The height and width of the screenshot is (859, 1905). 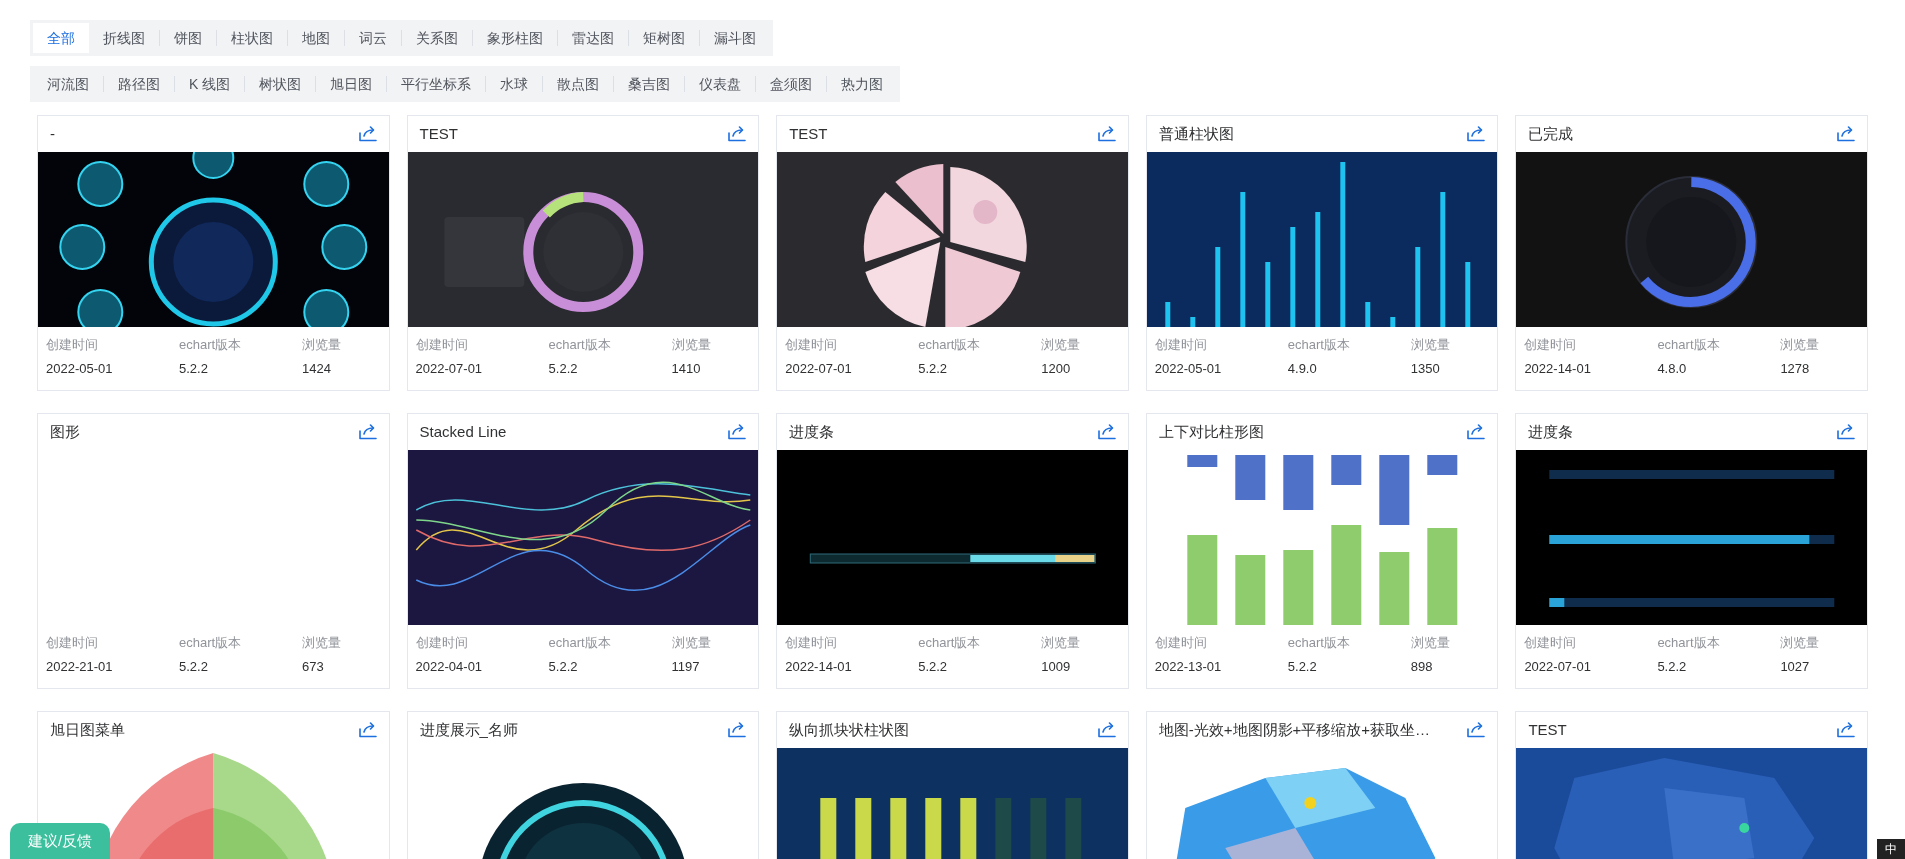 I want to click on category-tab: K 线图, so click(x=210, y=84).